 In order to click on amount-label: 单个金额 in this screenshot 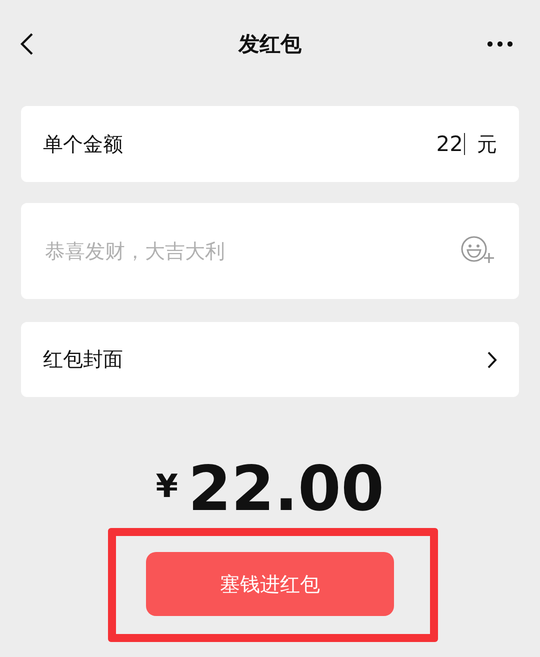, I will do `click(83, 144)`.